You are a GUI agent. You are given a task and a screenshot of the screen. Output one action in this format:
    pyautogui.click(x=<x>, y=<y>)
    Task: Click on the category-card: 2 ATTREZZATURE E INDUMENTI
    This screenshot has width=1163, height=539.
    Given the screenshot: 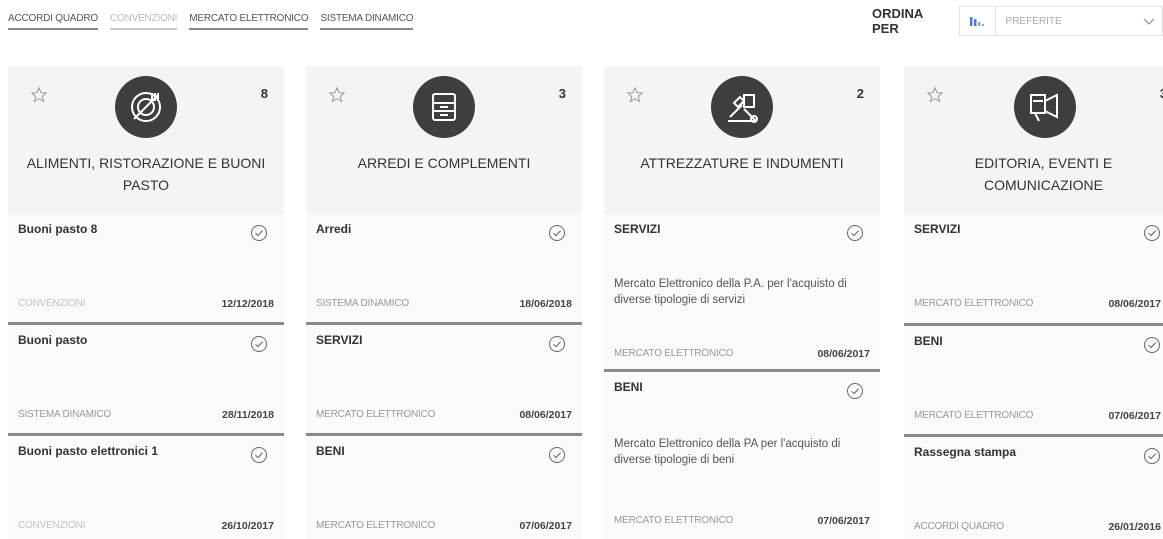 What is the action you would take?
    pyautogui.click(x=742, y=140)
    